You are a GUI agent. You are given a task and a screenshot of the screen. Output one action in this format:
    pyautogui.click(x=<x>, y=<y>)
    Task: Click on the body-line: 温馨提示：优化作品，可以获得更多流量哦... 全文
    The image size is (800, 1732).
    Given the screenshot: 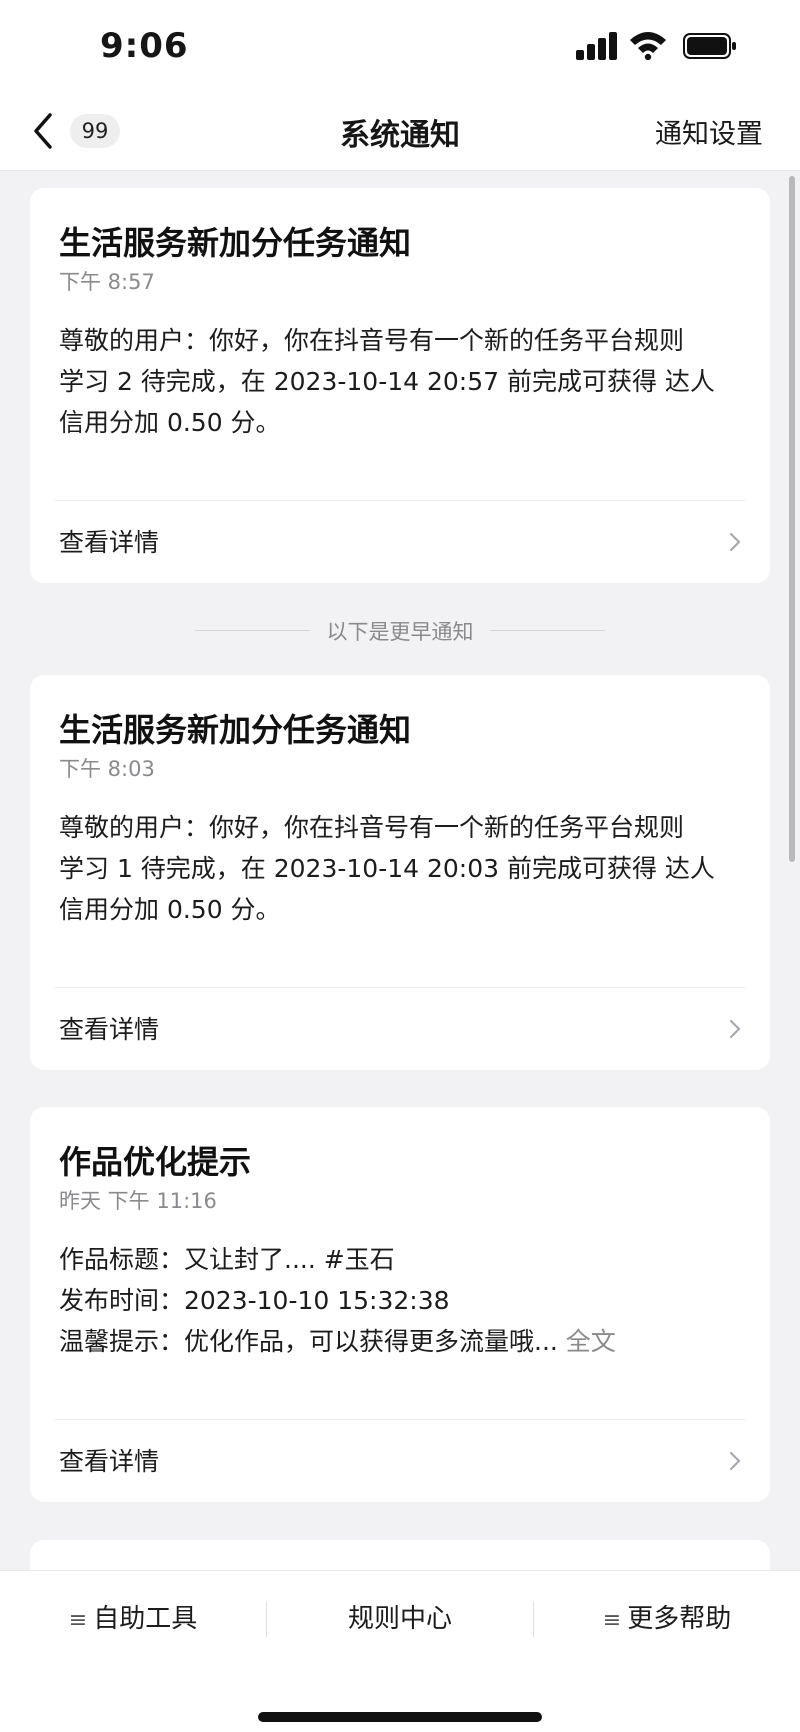 What is the action you would take?
    pyautogui.click(x=404, y=1341)
    